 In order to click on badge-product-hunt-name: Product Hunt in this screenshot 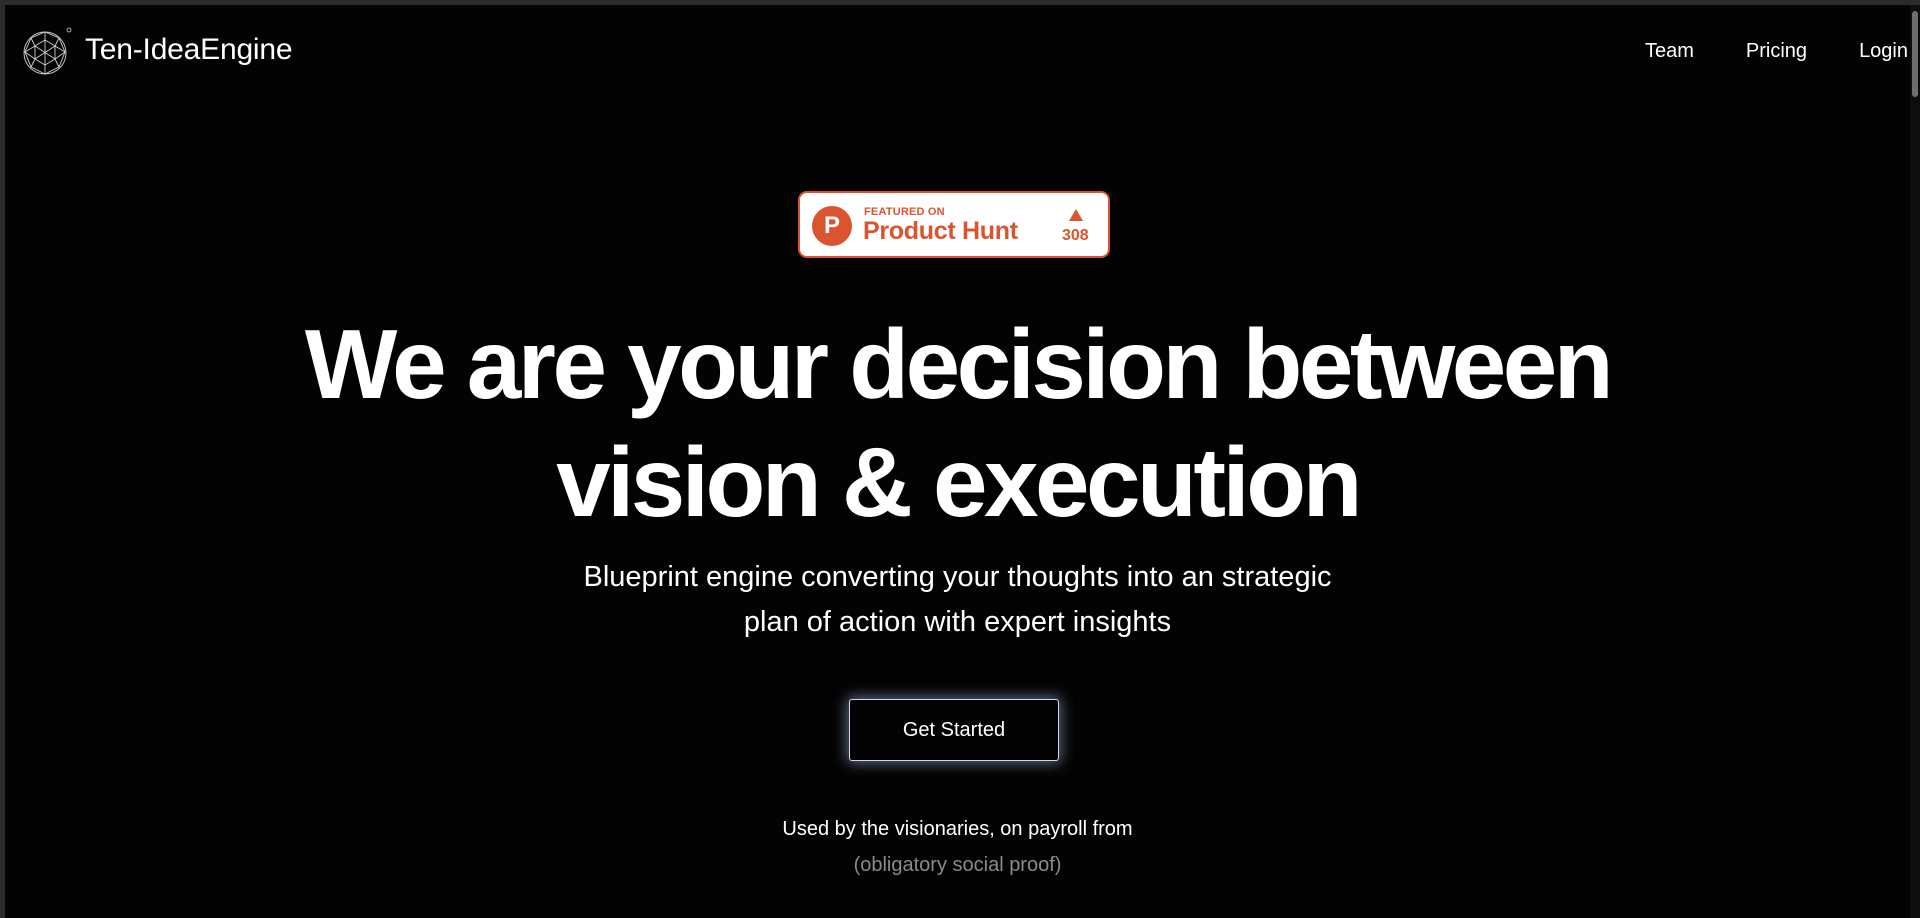, I will do `click(940, 231)`.